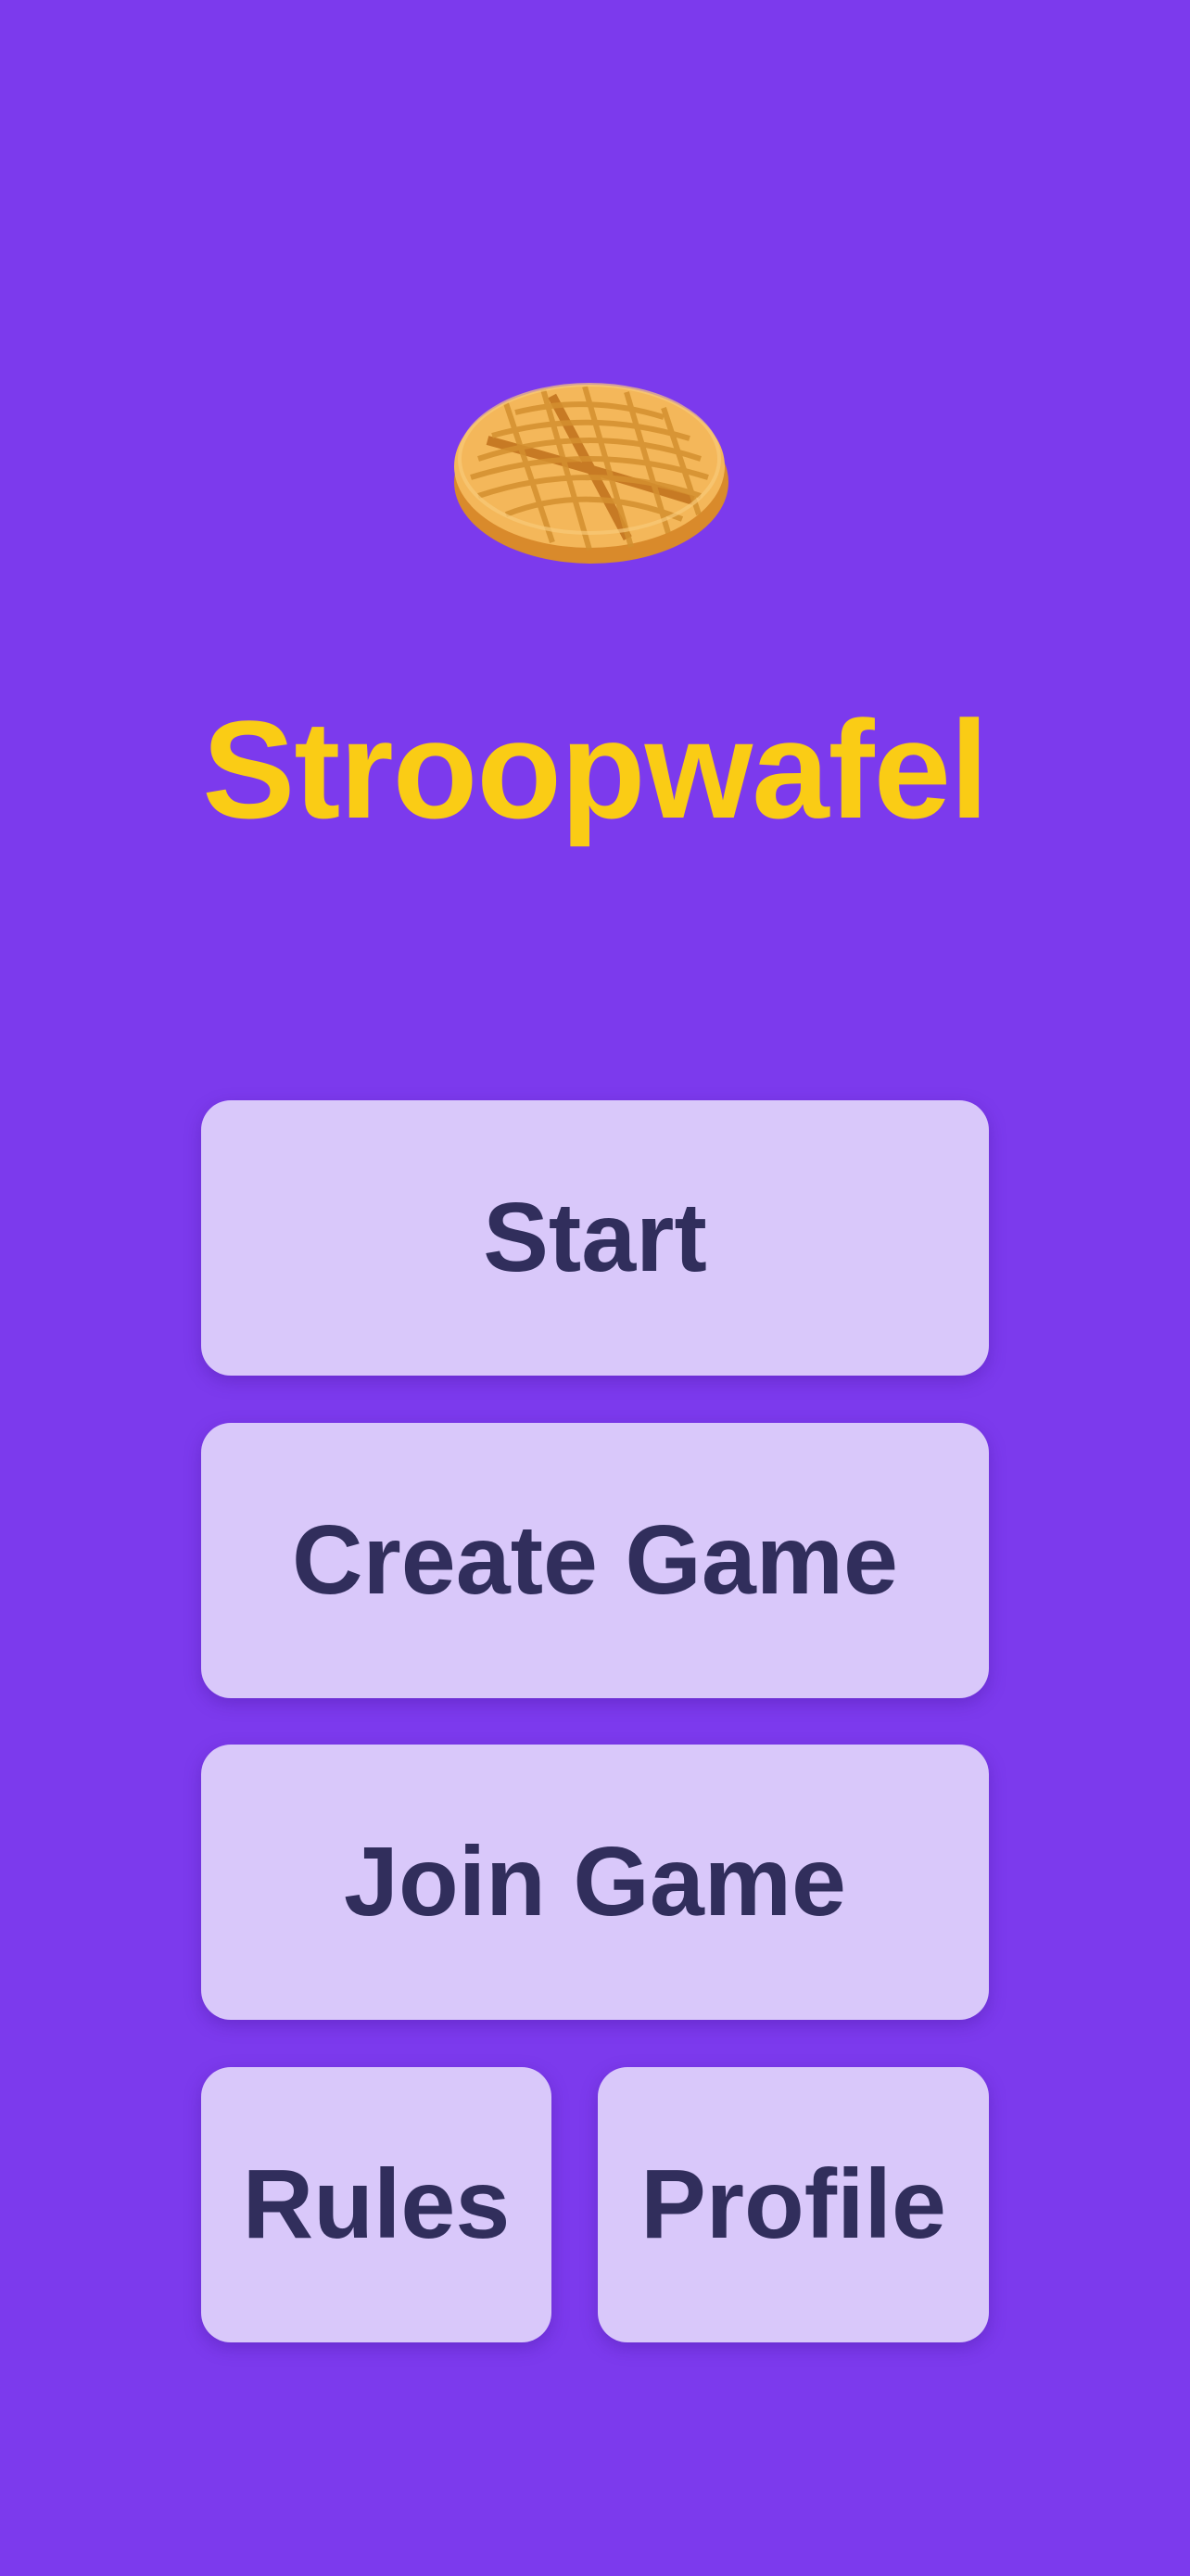  I want to click on start-button: Start, so click(595, 1238).